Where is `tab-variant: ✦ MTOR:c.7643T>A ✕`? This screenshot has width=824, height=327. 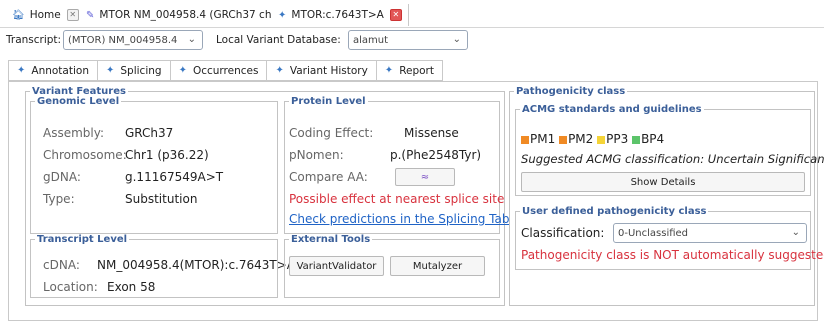 tab-variant: ✦ MTOR:c.7643T>A ✕ is located at coordinates (340, 15).